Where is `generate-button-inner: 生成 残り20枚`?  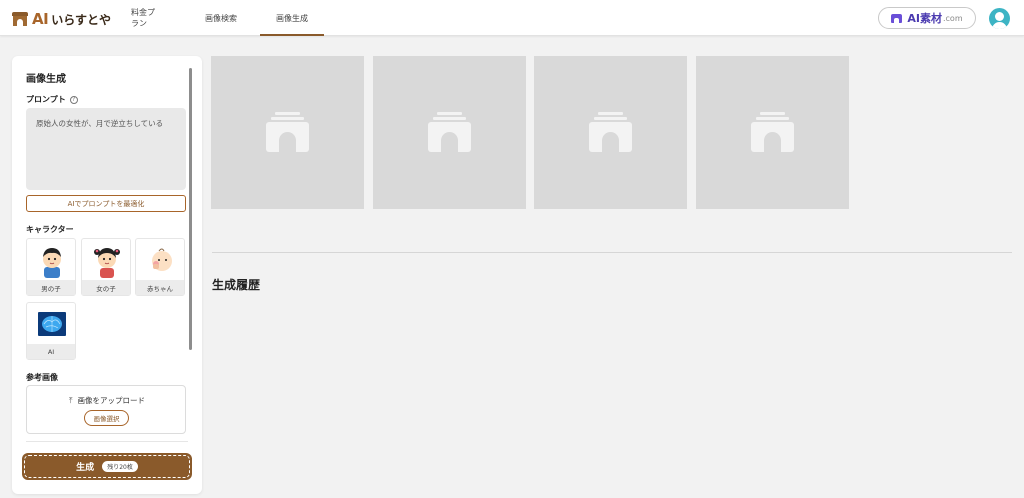
generate-button-inner: 生成 残り20枚 is located at coordinates (107, 466).